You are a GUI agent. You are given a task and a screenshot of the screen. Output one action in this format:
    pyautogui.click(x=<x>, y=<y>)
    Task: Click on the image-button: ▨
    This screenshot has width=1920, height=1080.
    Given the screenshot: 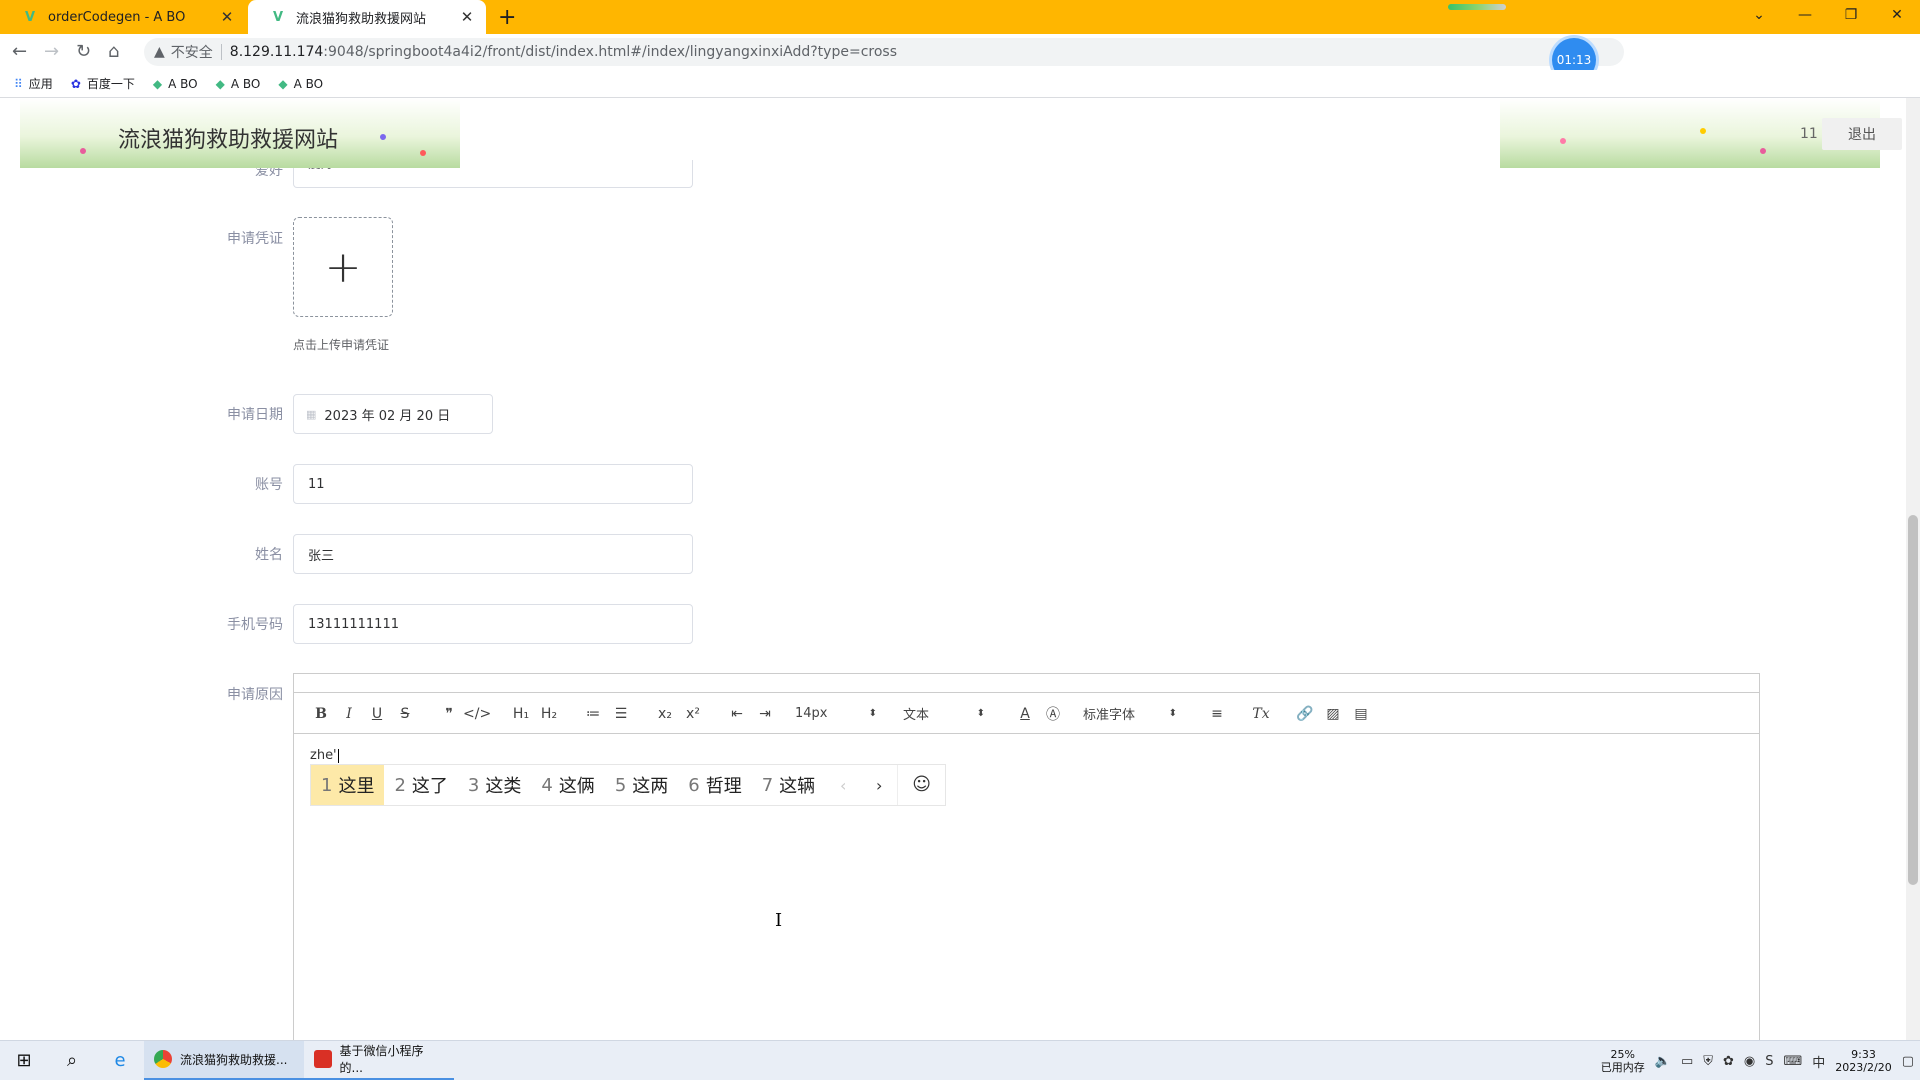 What is the action you would take?
    pyautogui.click(x=1333, y=714)
    